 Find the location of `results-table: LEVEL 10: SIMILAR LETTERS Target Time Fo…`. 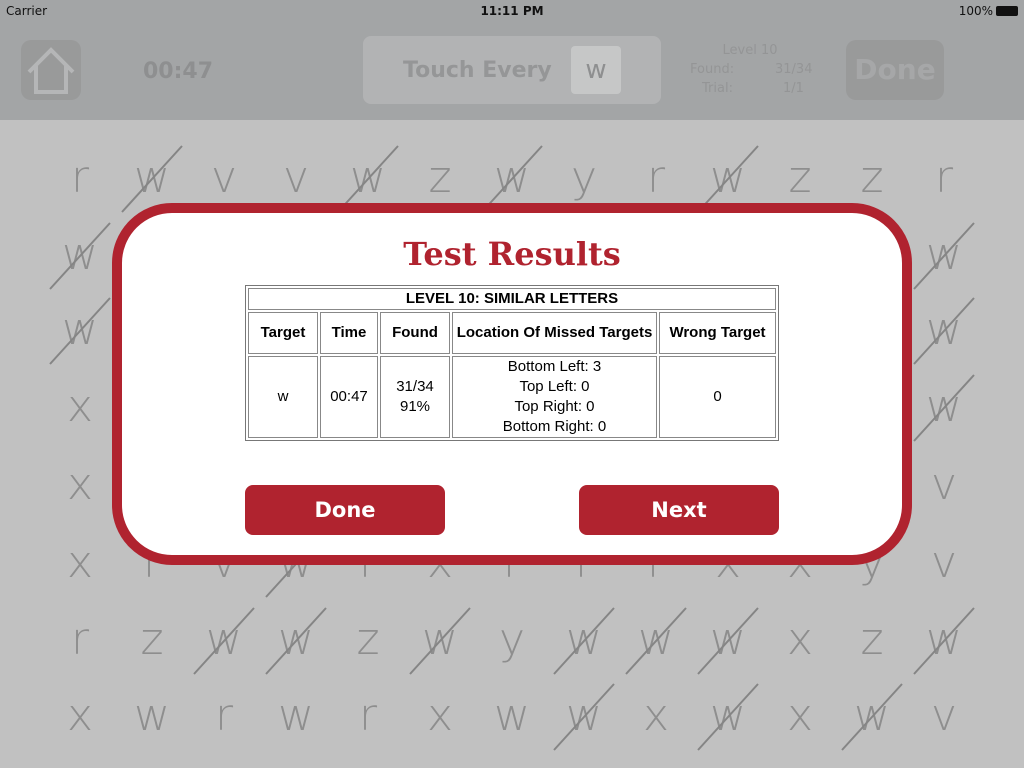

results-table: LEVEL 10: SIMILAR LETTERS Target Time Fo… is located at coordinates (512, 363).